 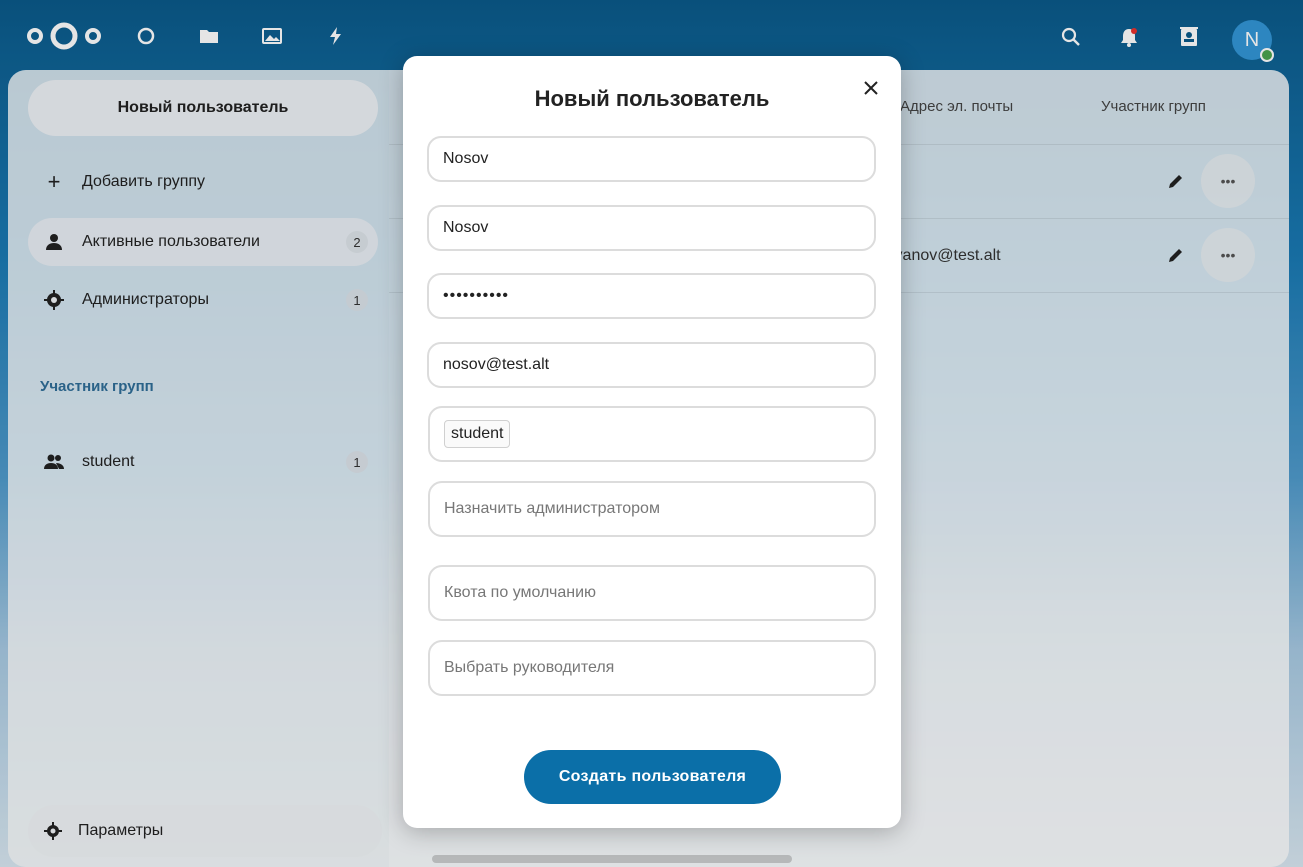 What do you see at coordinates (652, 593) in the screenshot?
I see `quota-select: Квота по умолчанию` at bounding box center [652, 593].